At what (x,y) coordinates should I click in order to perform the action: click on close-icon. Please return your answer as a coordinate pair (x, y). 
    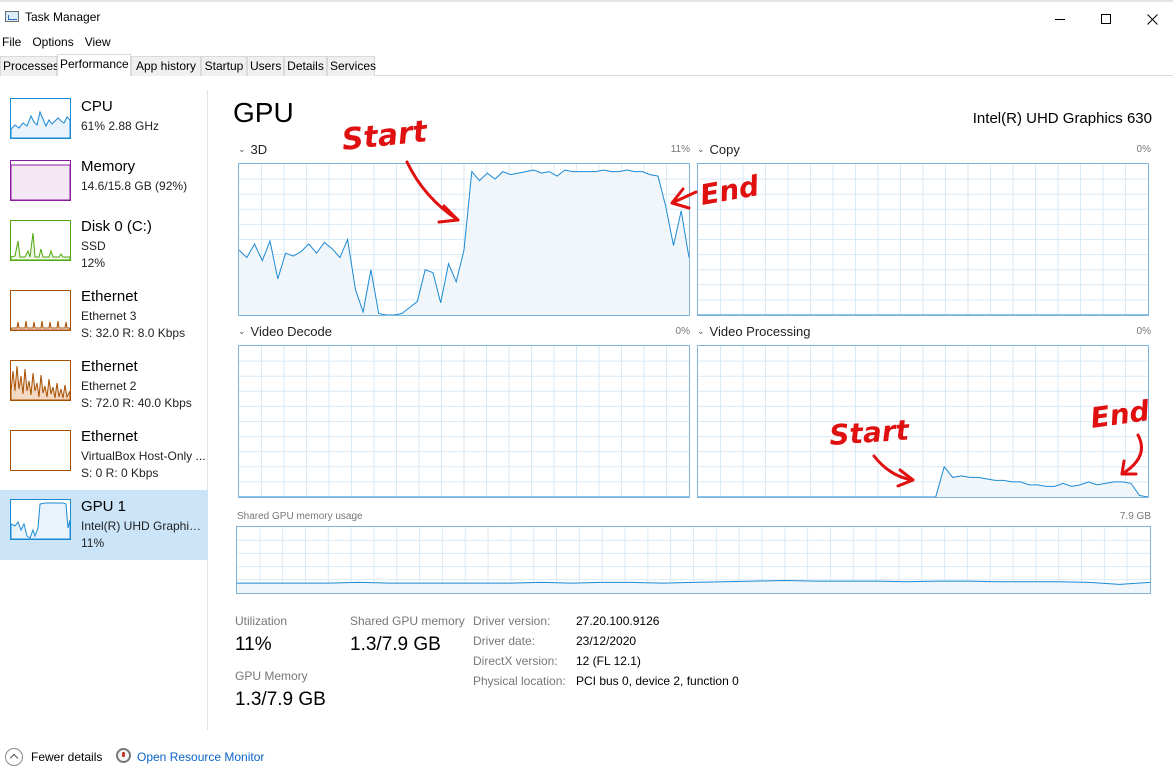
    Looking at the image, I should click on (1152, 19).